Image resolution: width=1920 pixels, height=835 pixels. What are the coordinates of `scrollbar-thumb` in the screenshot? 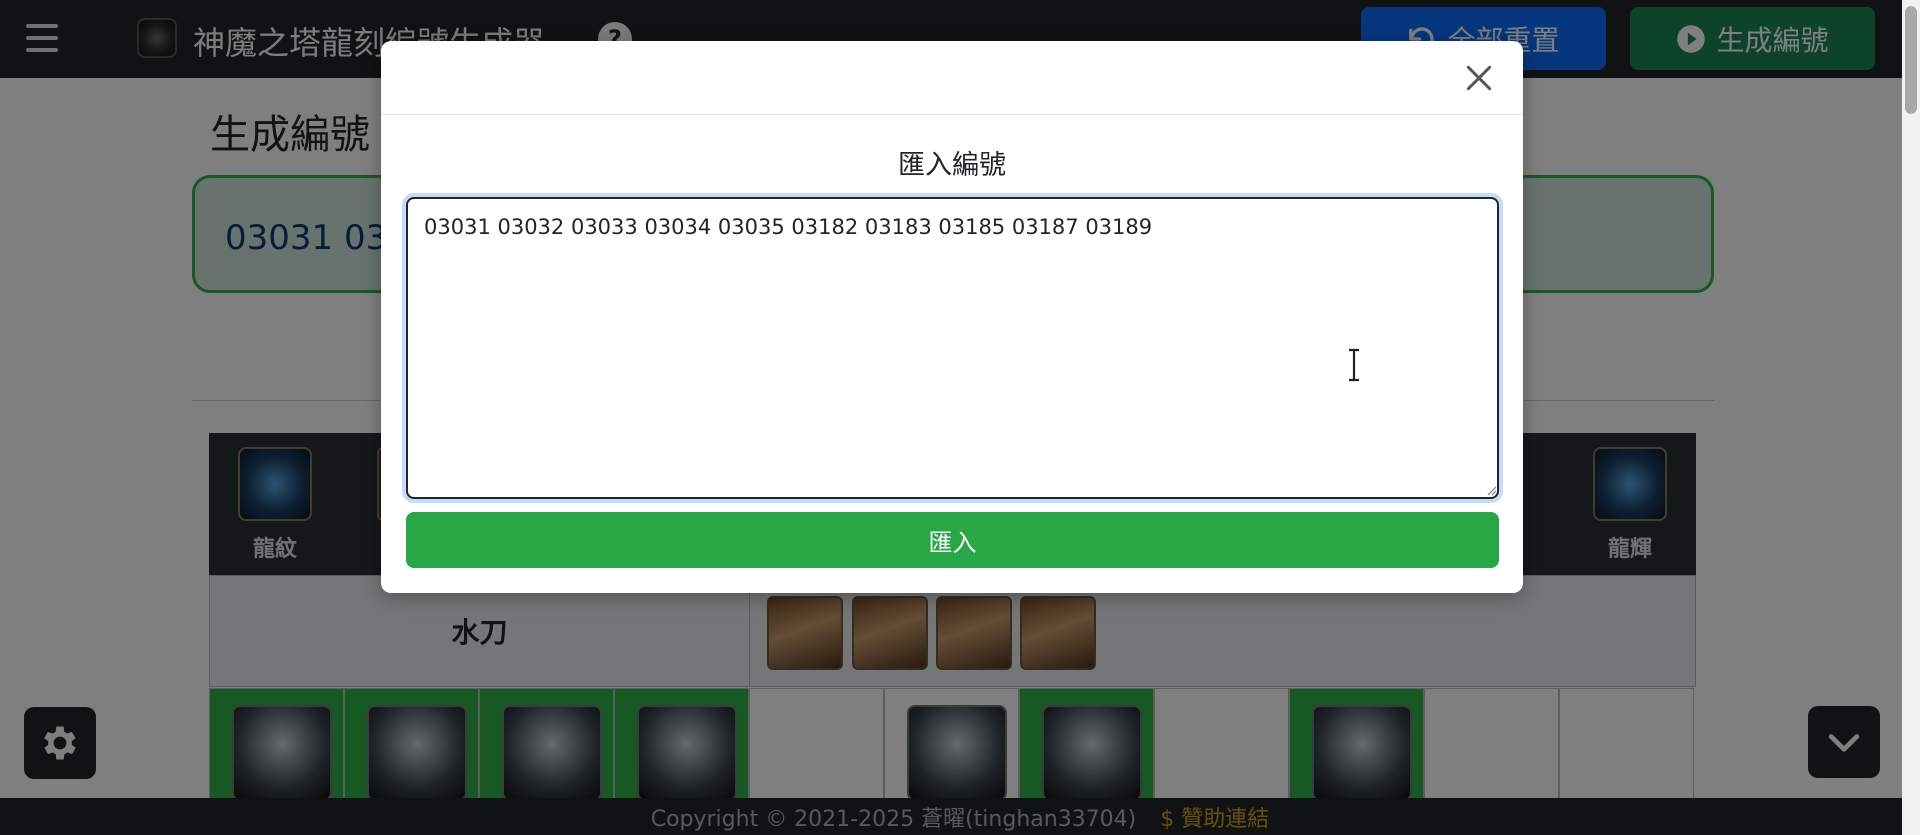 It's located at (1911, 60).